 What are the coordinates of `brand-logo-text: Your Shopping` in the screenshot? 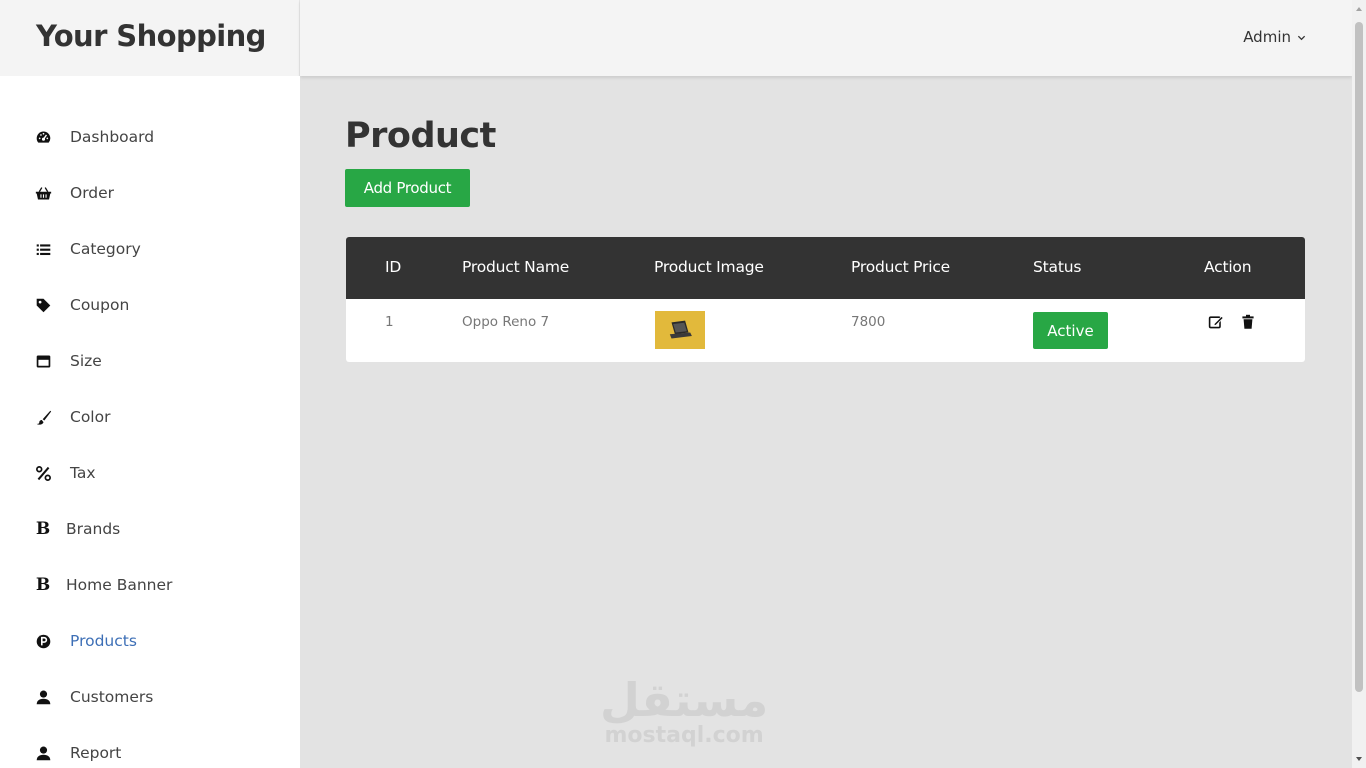 It's located at (151, 36).